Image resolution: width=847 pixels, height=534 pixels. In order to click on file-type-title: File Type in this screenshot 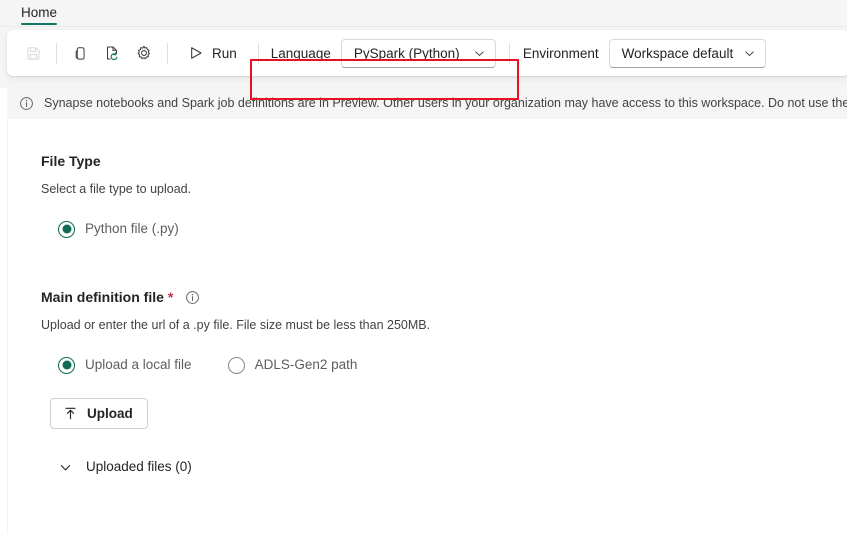, I will do `click(444, 161)`.